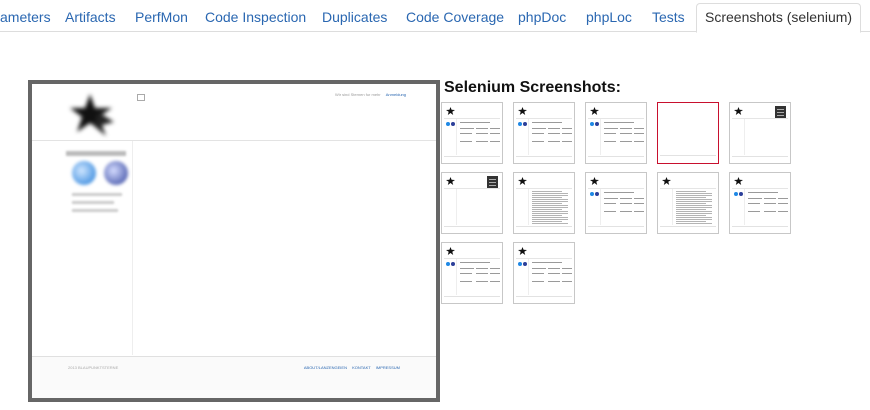 The width and height of the screenshot is (870, 410). I want to click on tab-phpdoc: phpDoc, so click(542, 17).